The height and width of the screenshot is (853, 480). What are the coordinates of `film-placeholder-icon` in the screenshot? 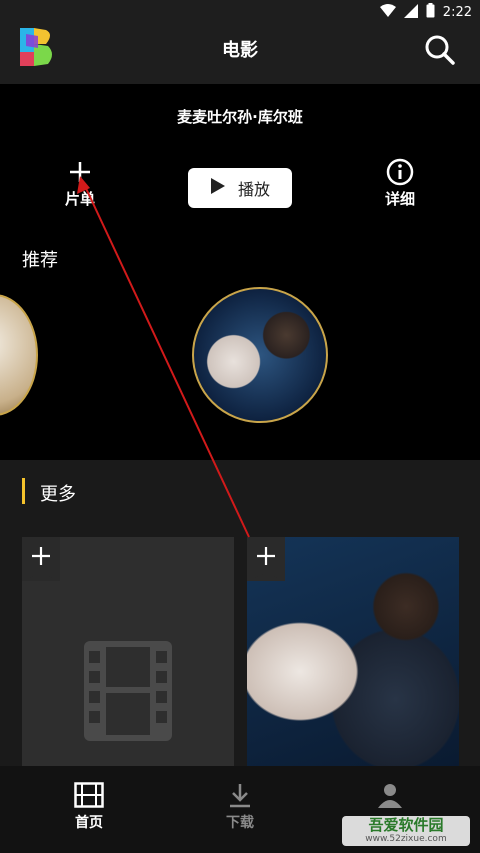 It's located at (128, 693).